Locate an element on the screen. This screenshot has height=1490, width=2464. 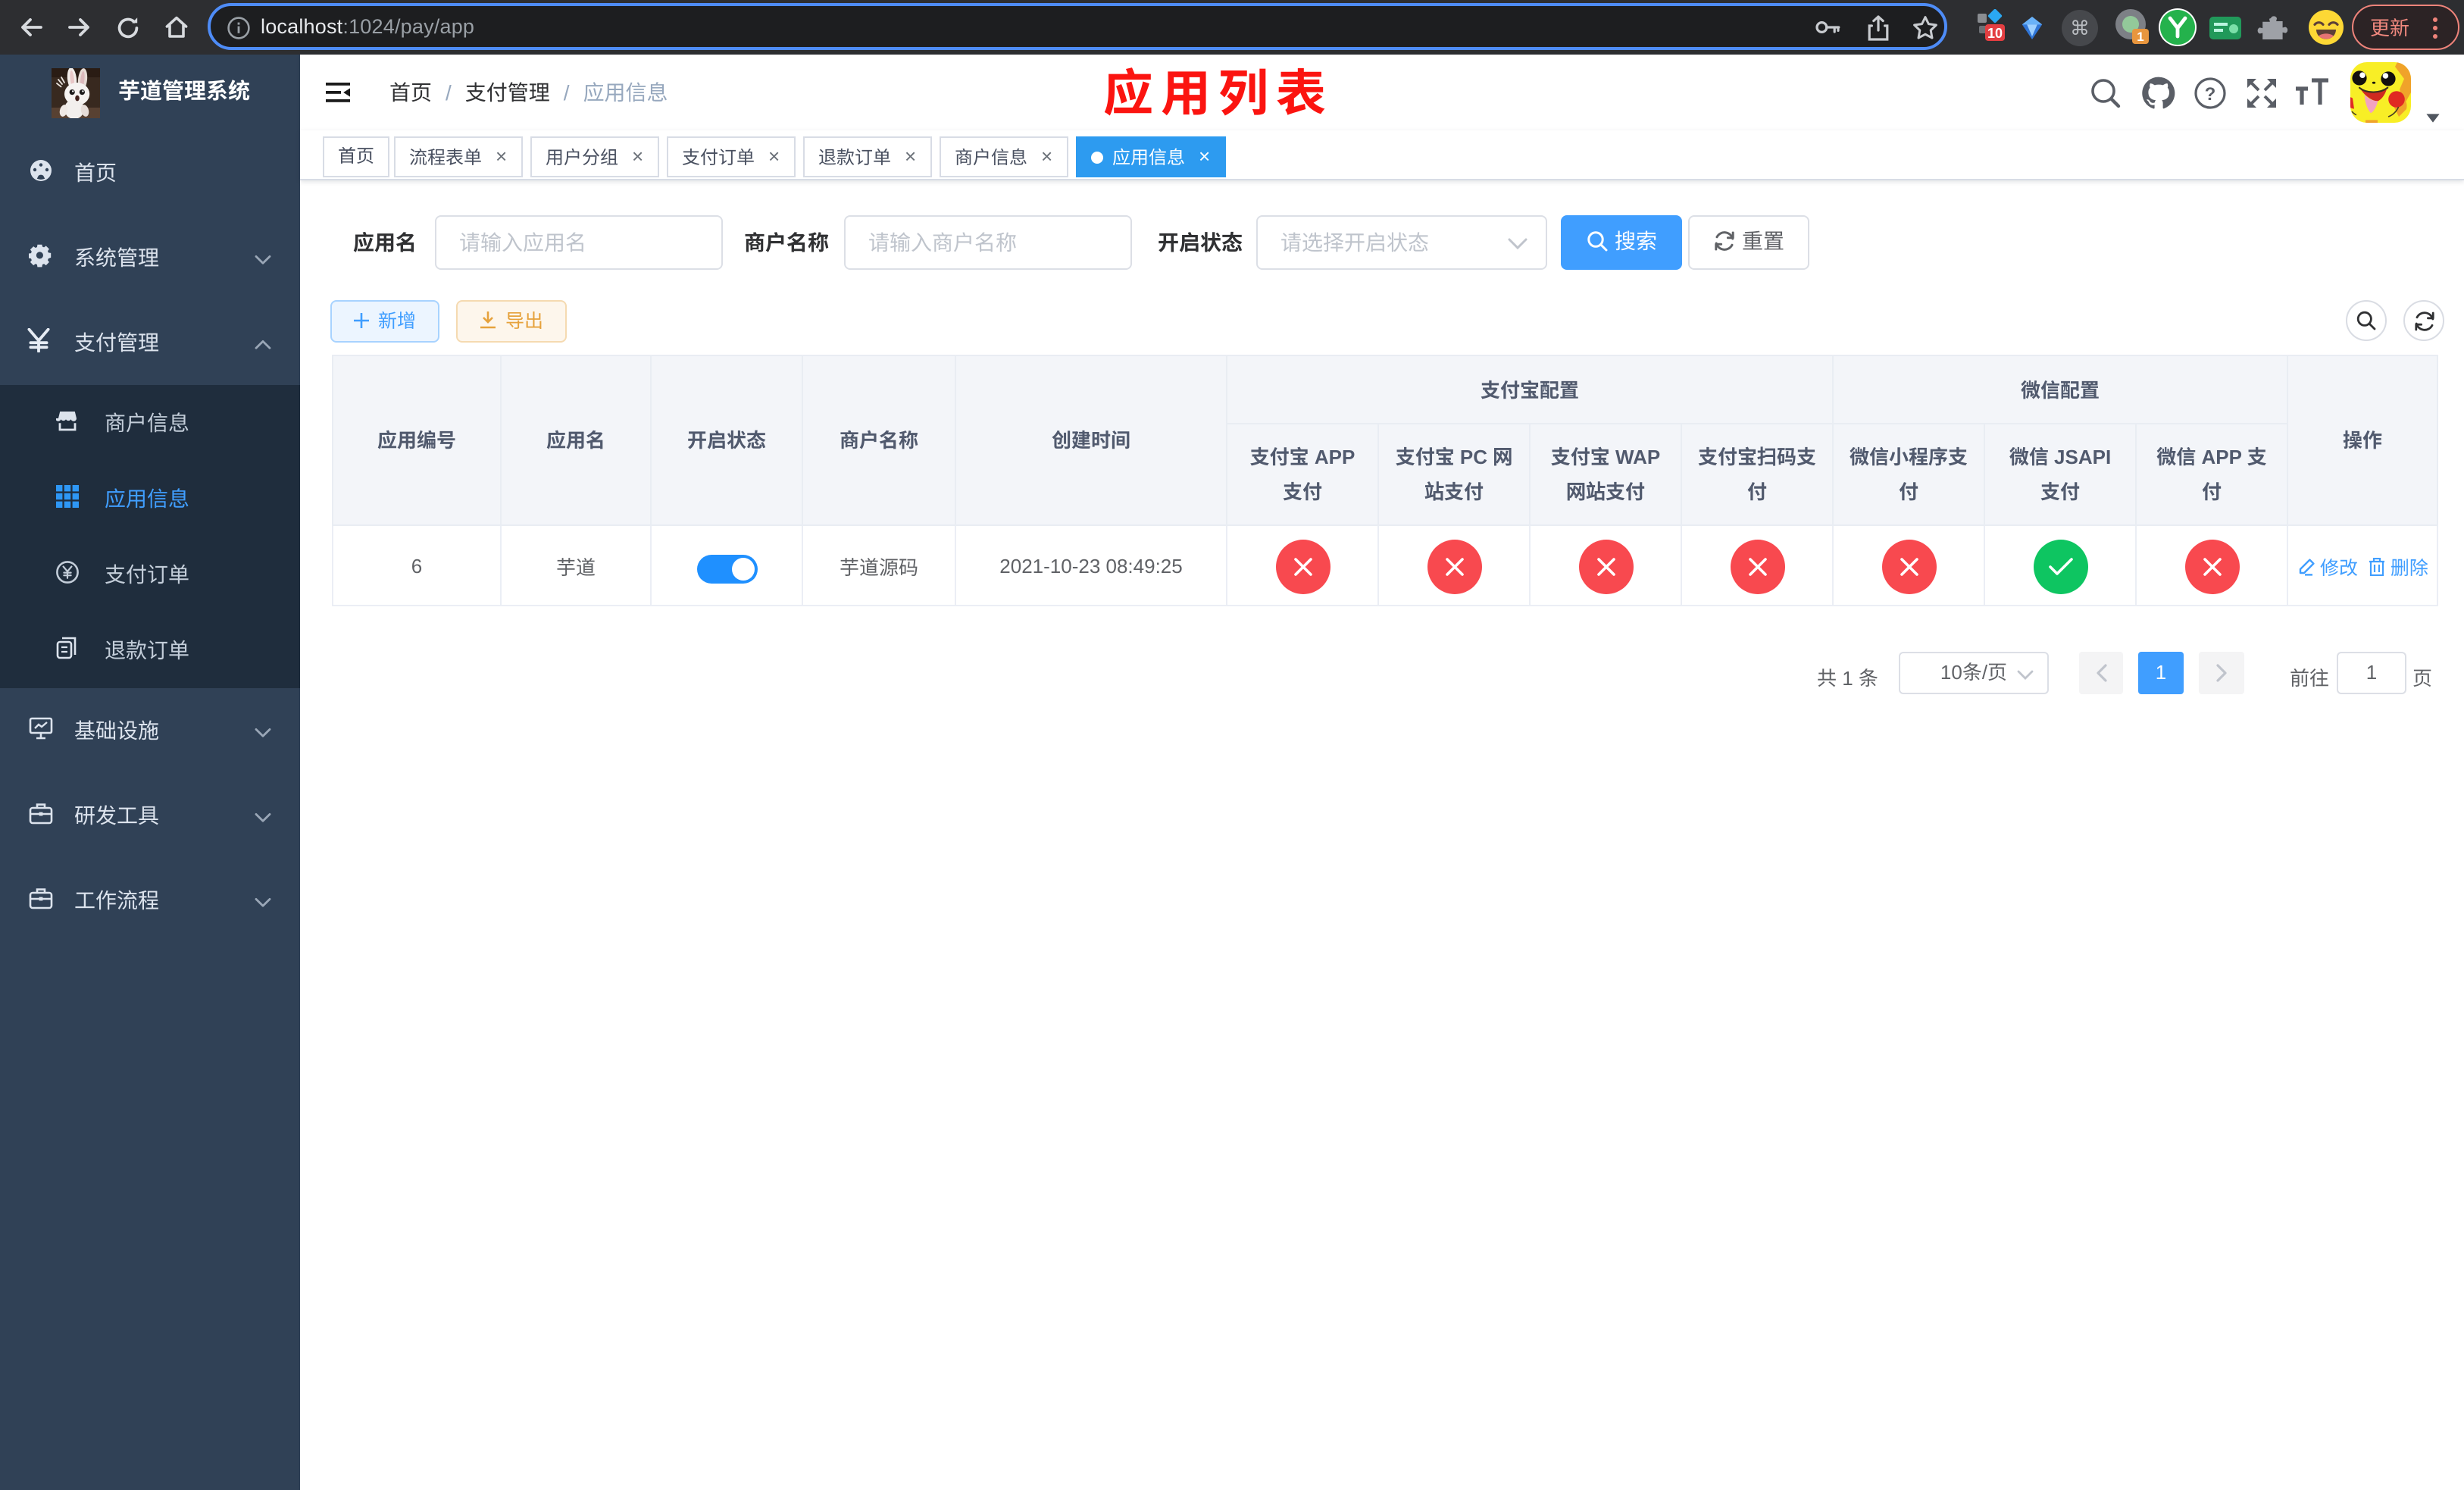
svg-text: 10 is located at coordinates (1995, 33).